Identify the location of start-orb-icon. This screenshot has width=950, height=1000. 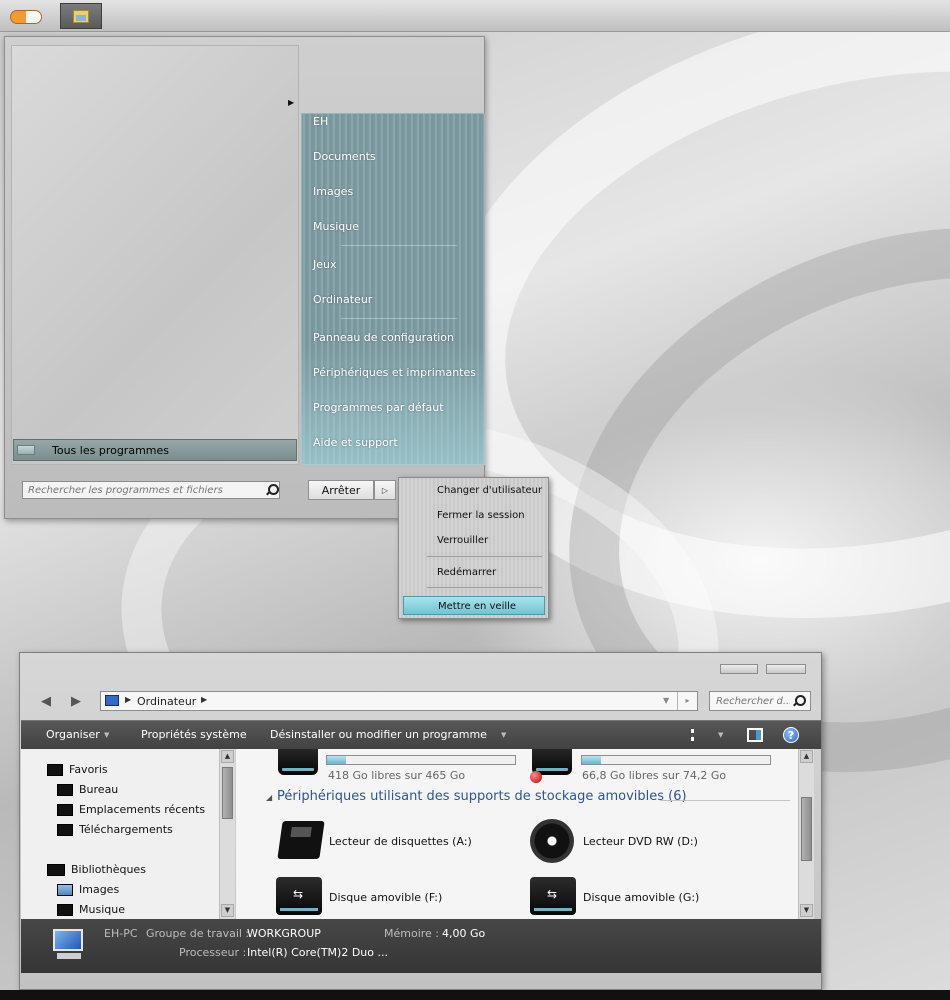
(26, 17).